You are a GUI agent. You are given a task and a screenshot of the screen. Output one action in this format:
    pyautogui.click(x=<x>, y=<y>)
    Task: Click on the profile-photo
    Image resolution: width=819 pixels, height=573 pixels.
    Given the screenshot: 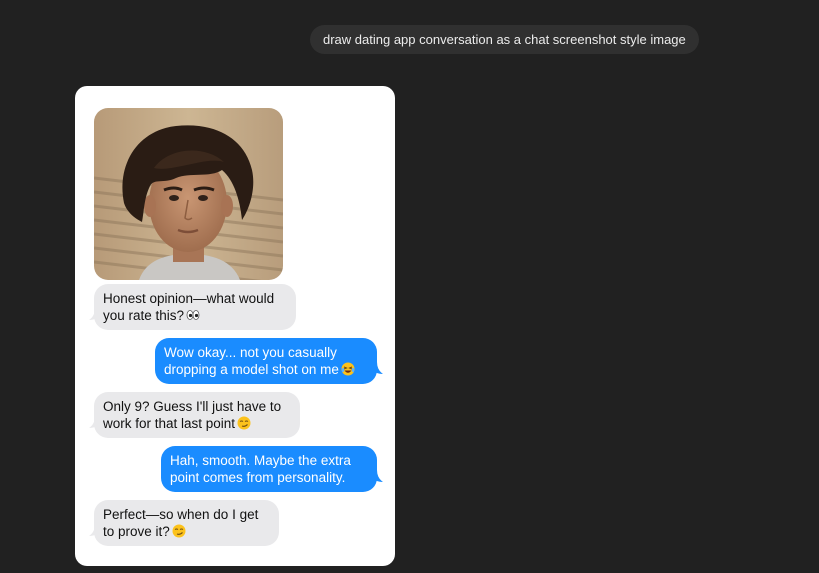 What is the action you would take?
    pyautogui.click(x=188, y=194)
    